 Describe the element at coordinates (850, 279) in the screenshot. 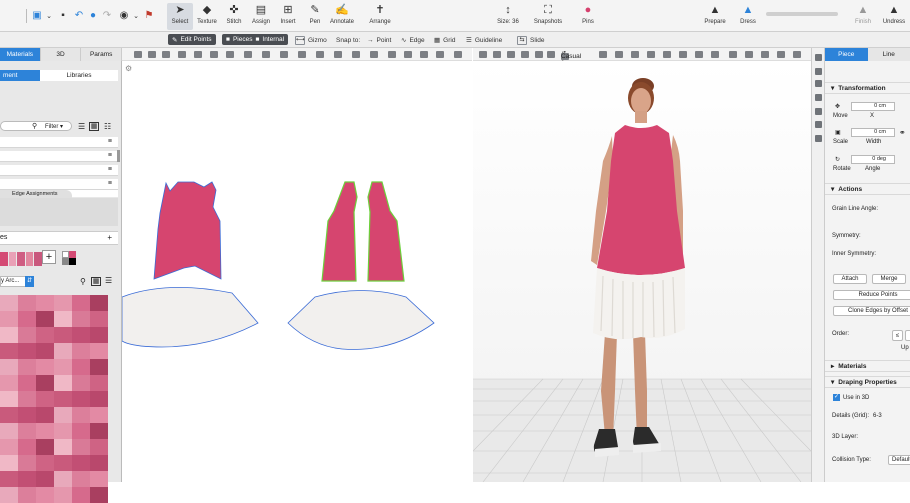

I see `attach-button: Attach` at that location.